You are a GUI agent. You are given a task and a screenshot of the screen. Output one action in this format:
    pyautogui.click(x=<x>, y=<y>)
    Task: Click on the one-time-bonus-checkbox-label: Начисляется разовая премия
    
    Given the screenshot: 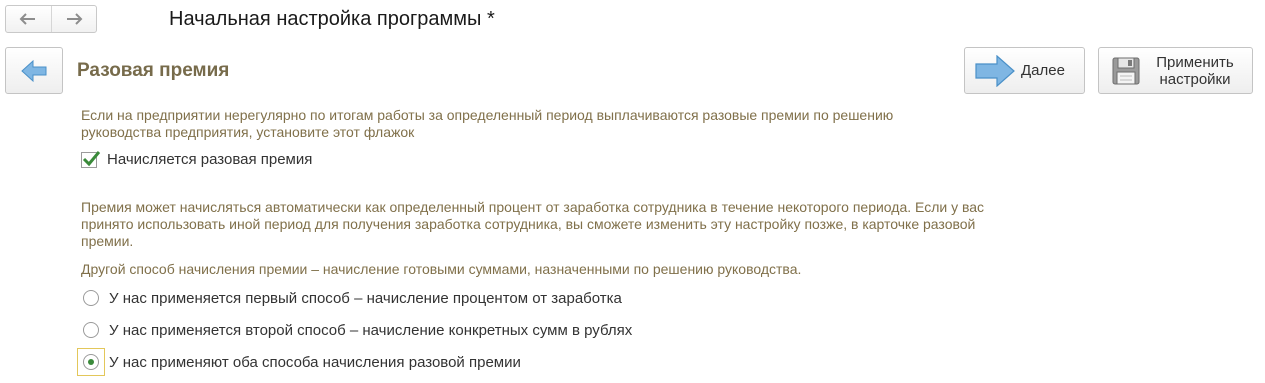 What is the action you would take?
    pyautogui.click(x=210, y=159)
    